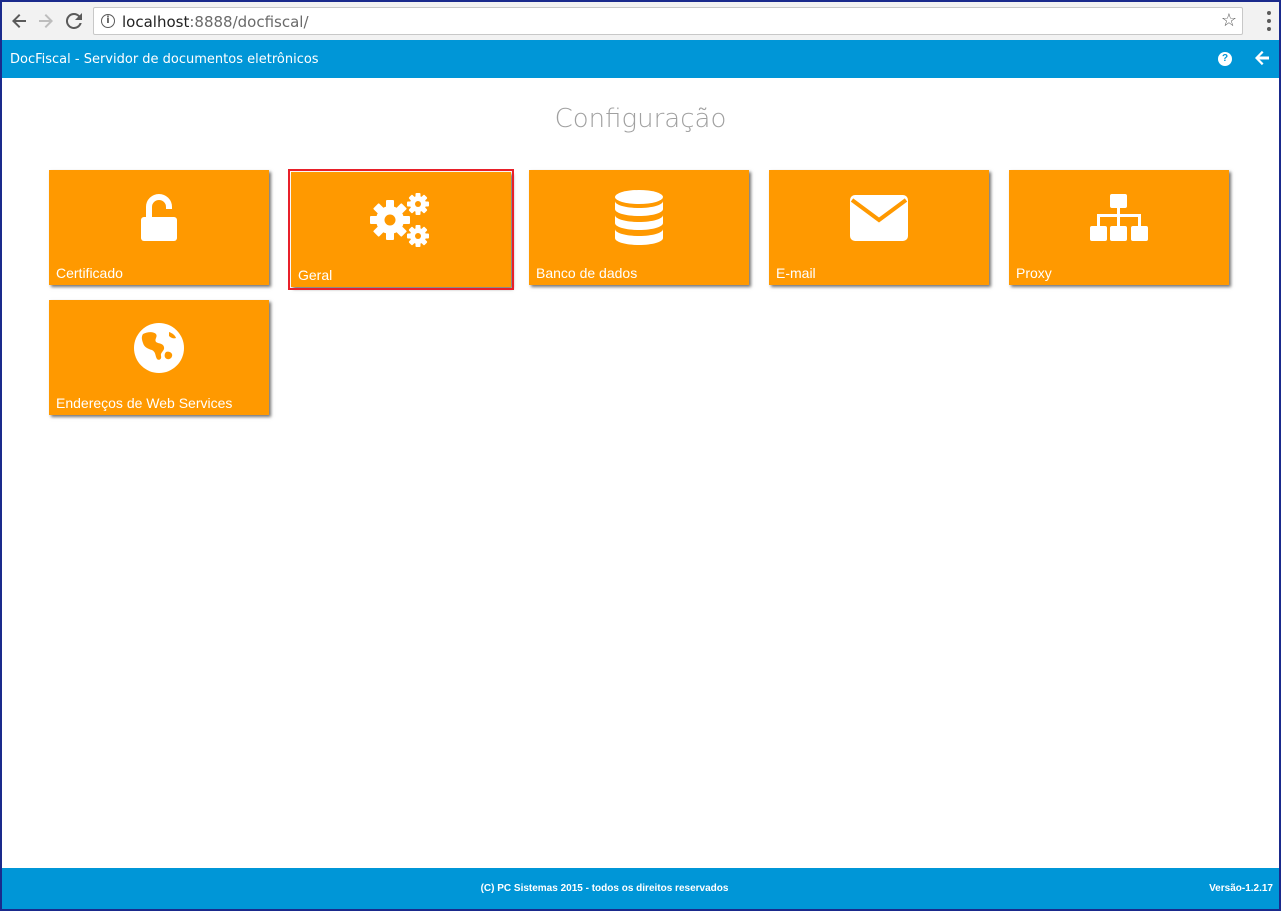 This screenshot has width=1281, height=911. Describe the element at coordinates (640, 119) in the screenshot. I see `page-title: Configuração` at that location.